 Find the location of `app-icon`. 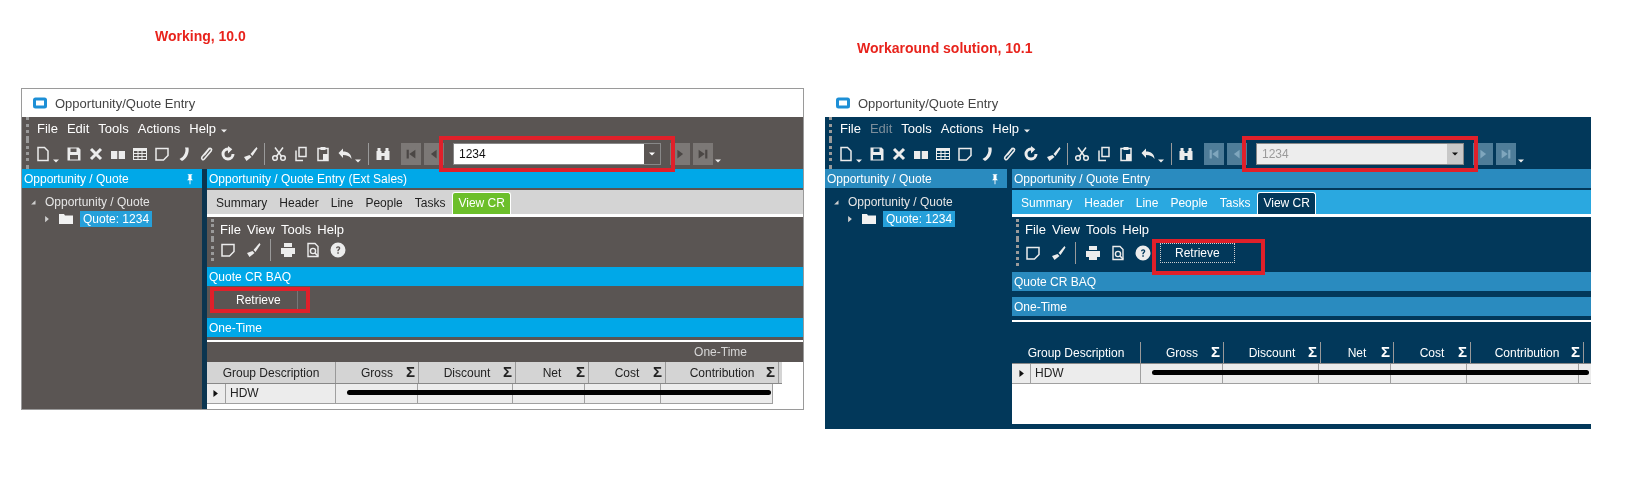

app-icon is located at coordinates (843, 103).